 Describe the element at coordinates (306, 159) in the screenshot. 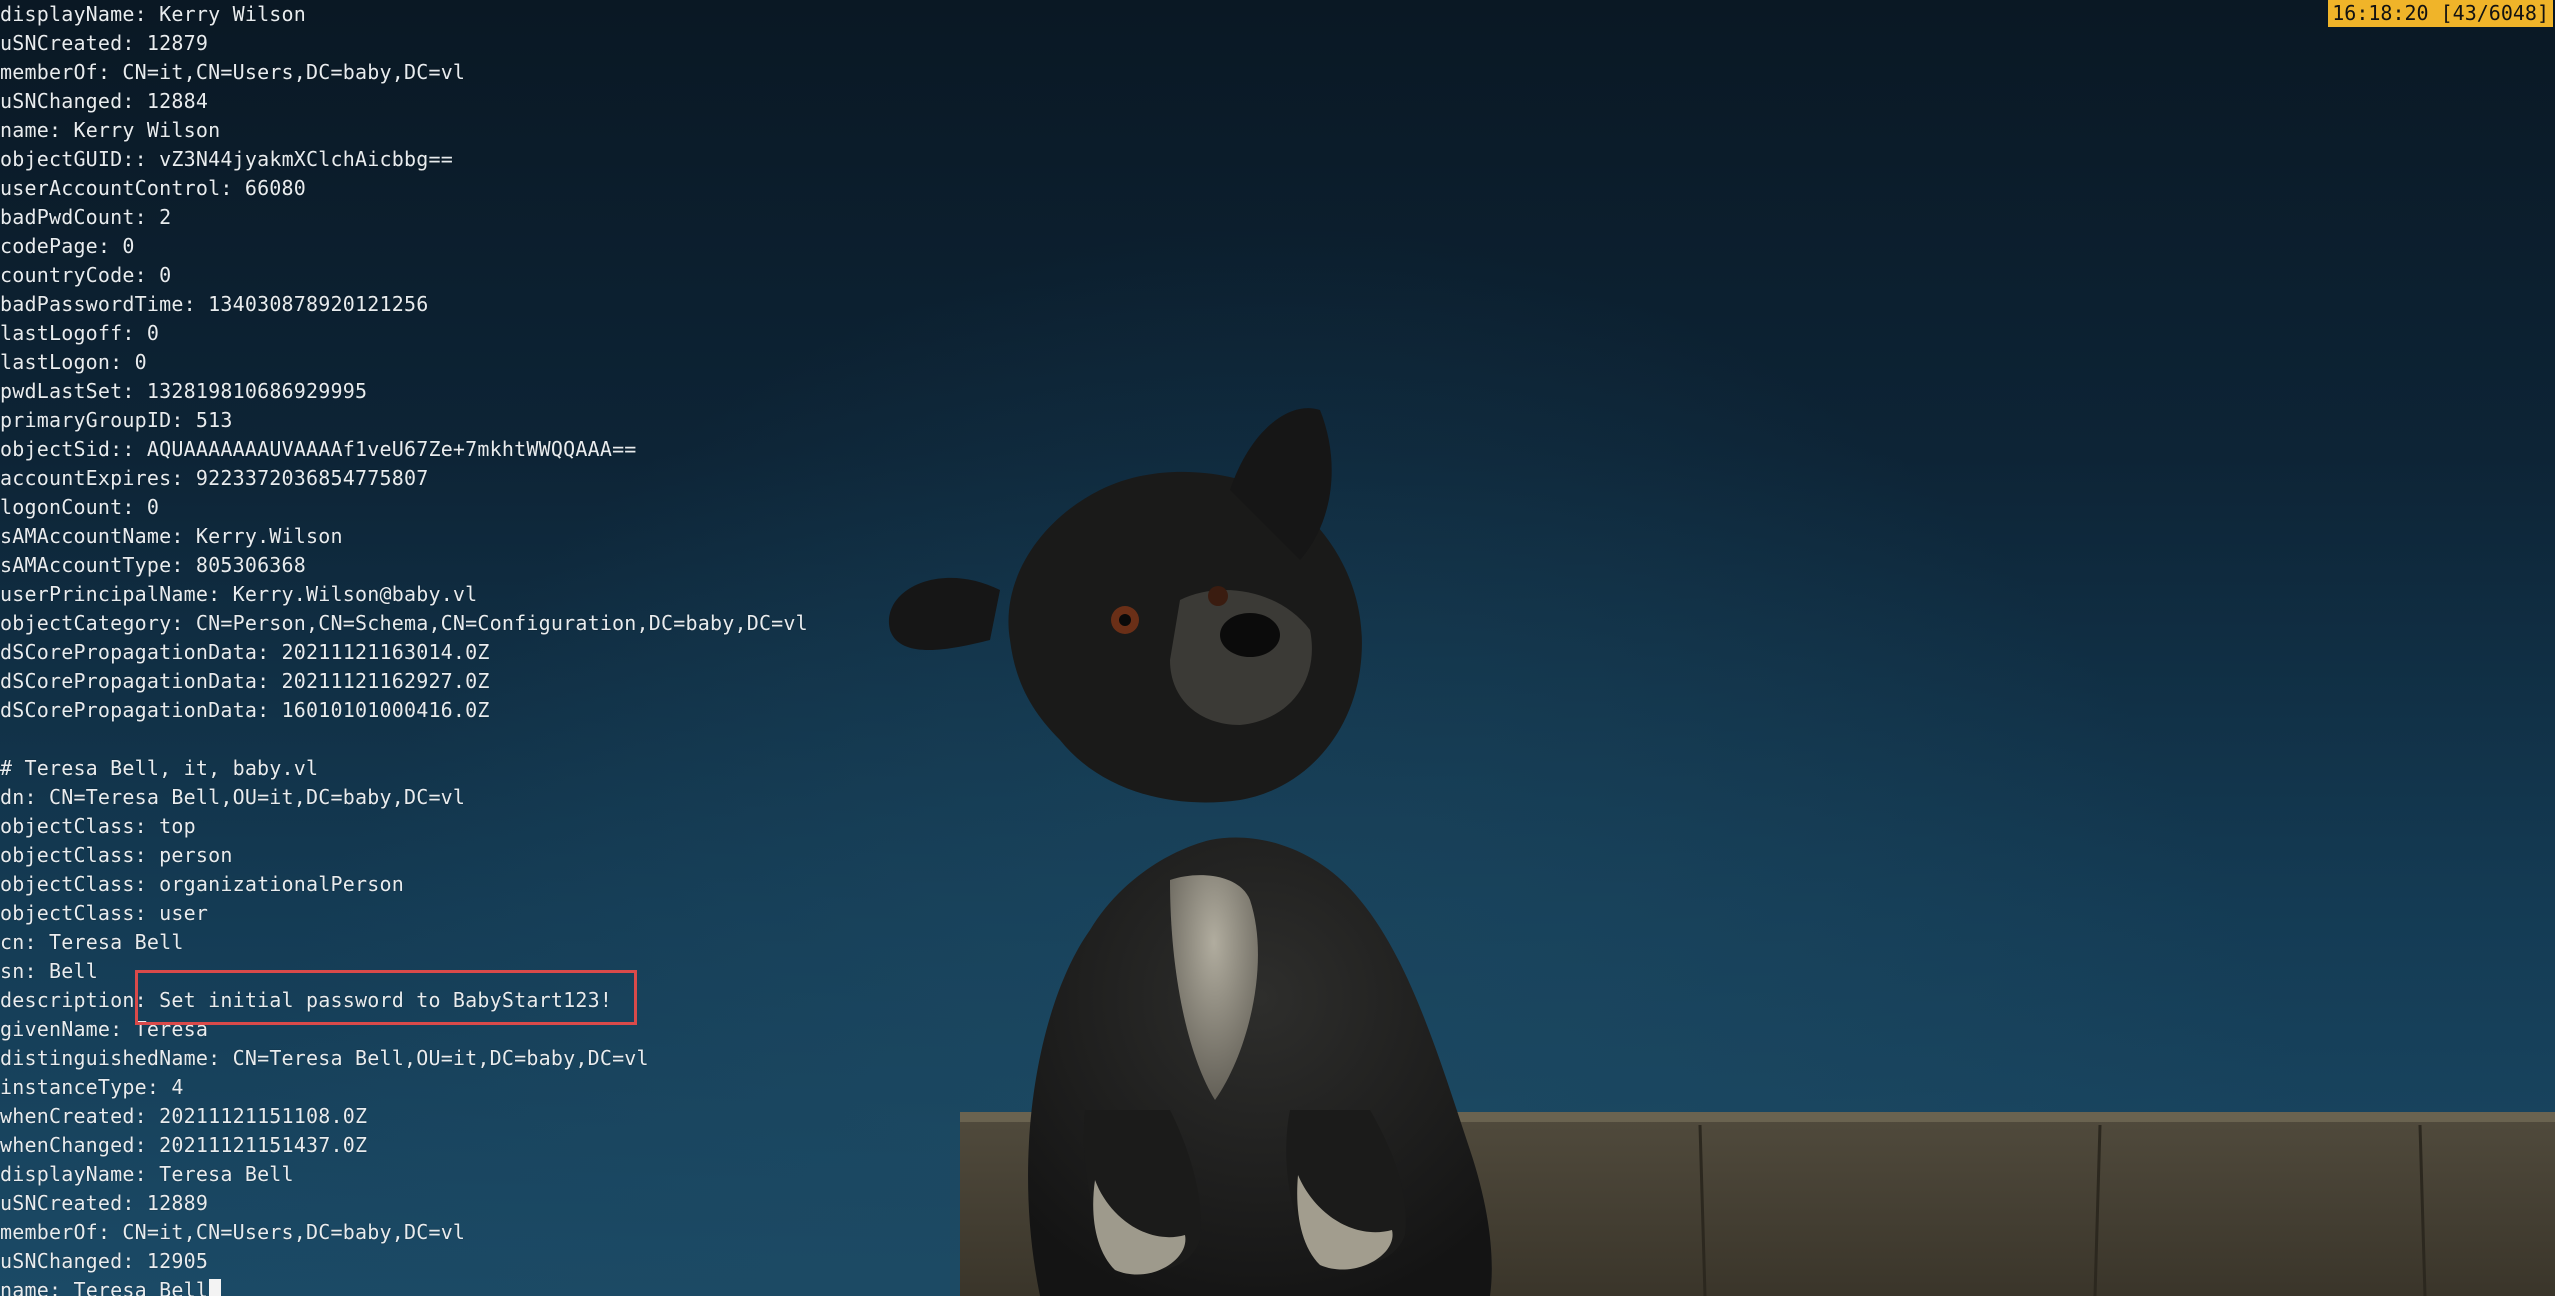

I see `attribute-value: vZ3N44jyakmXClchAicbbg==` at that location.